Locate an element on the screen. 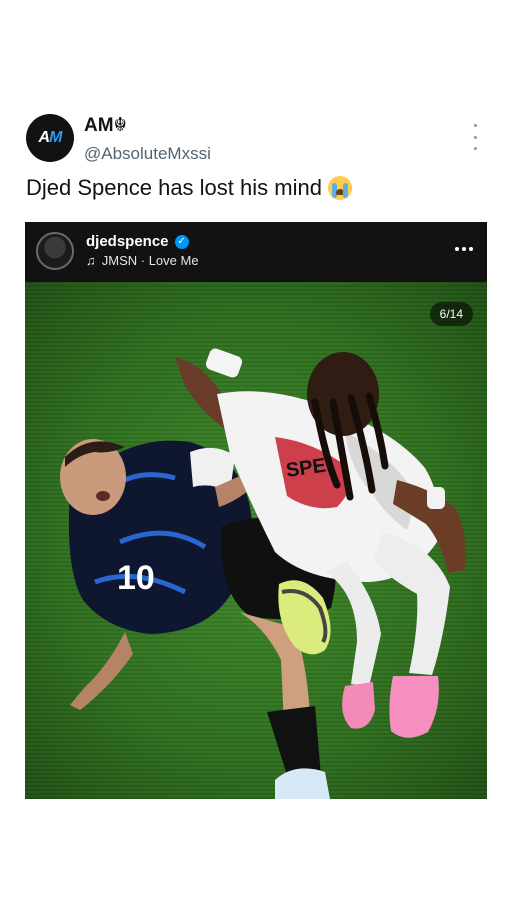 The width and height of the screenshot is (512, 909). instagram-avatar is located at coordinates (55, 251).